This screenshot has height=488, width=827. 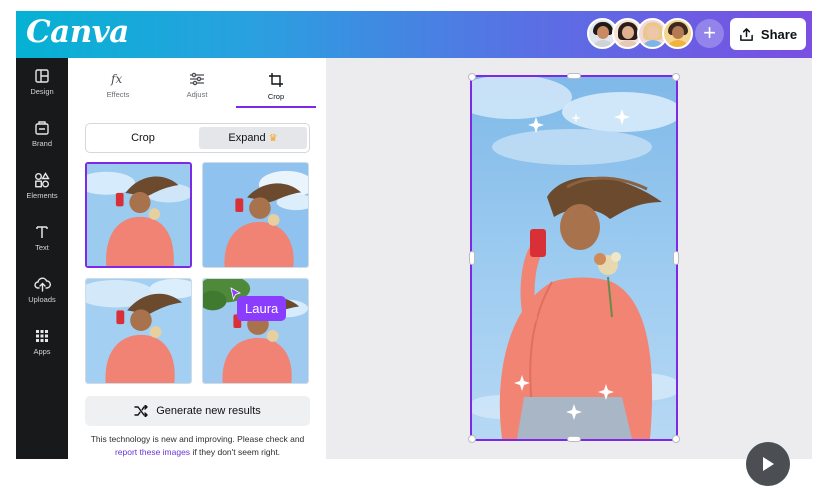 What do you see at coordinates (414, 34) in the screenshot?
I see `top-bar: Canva + Share` at bounding box center [414, 34].